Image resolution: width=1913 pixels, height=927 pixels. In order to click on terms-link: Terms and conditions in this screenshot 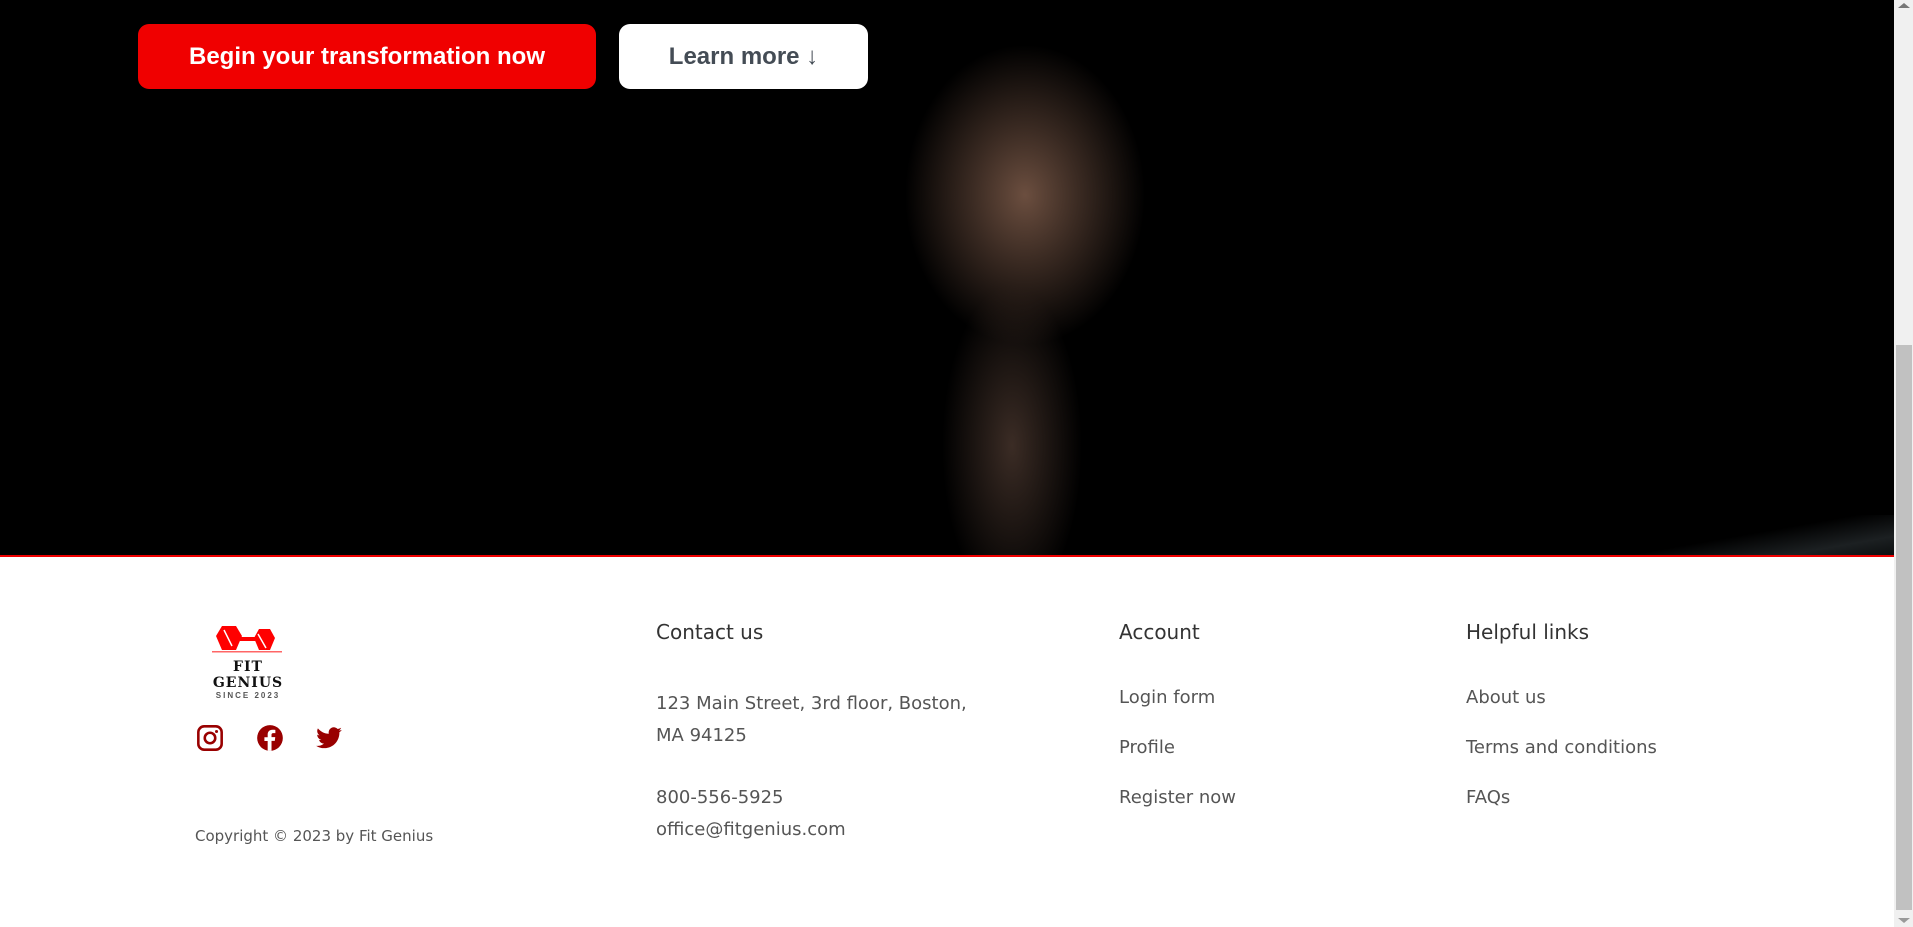, I will do `click(1561, 757)`.